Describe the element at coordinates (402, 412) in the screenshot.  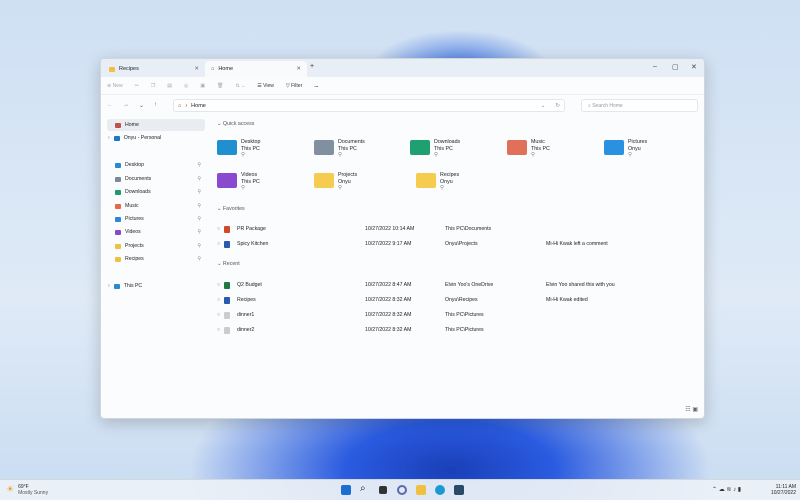
I see `status-bar: ☷ ▣` at that location.